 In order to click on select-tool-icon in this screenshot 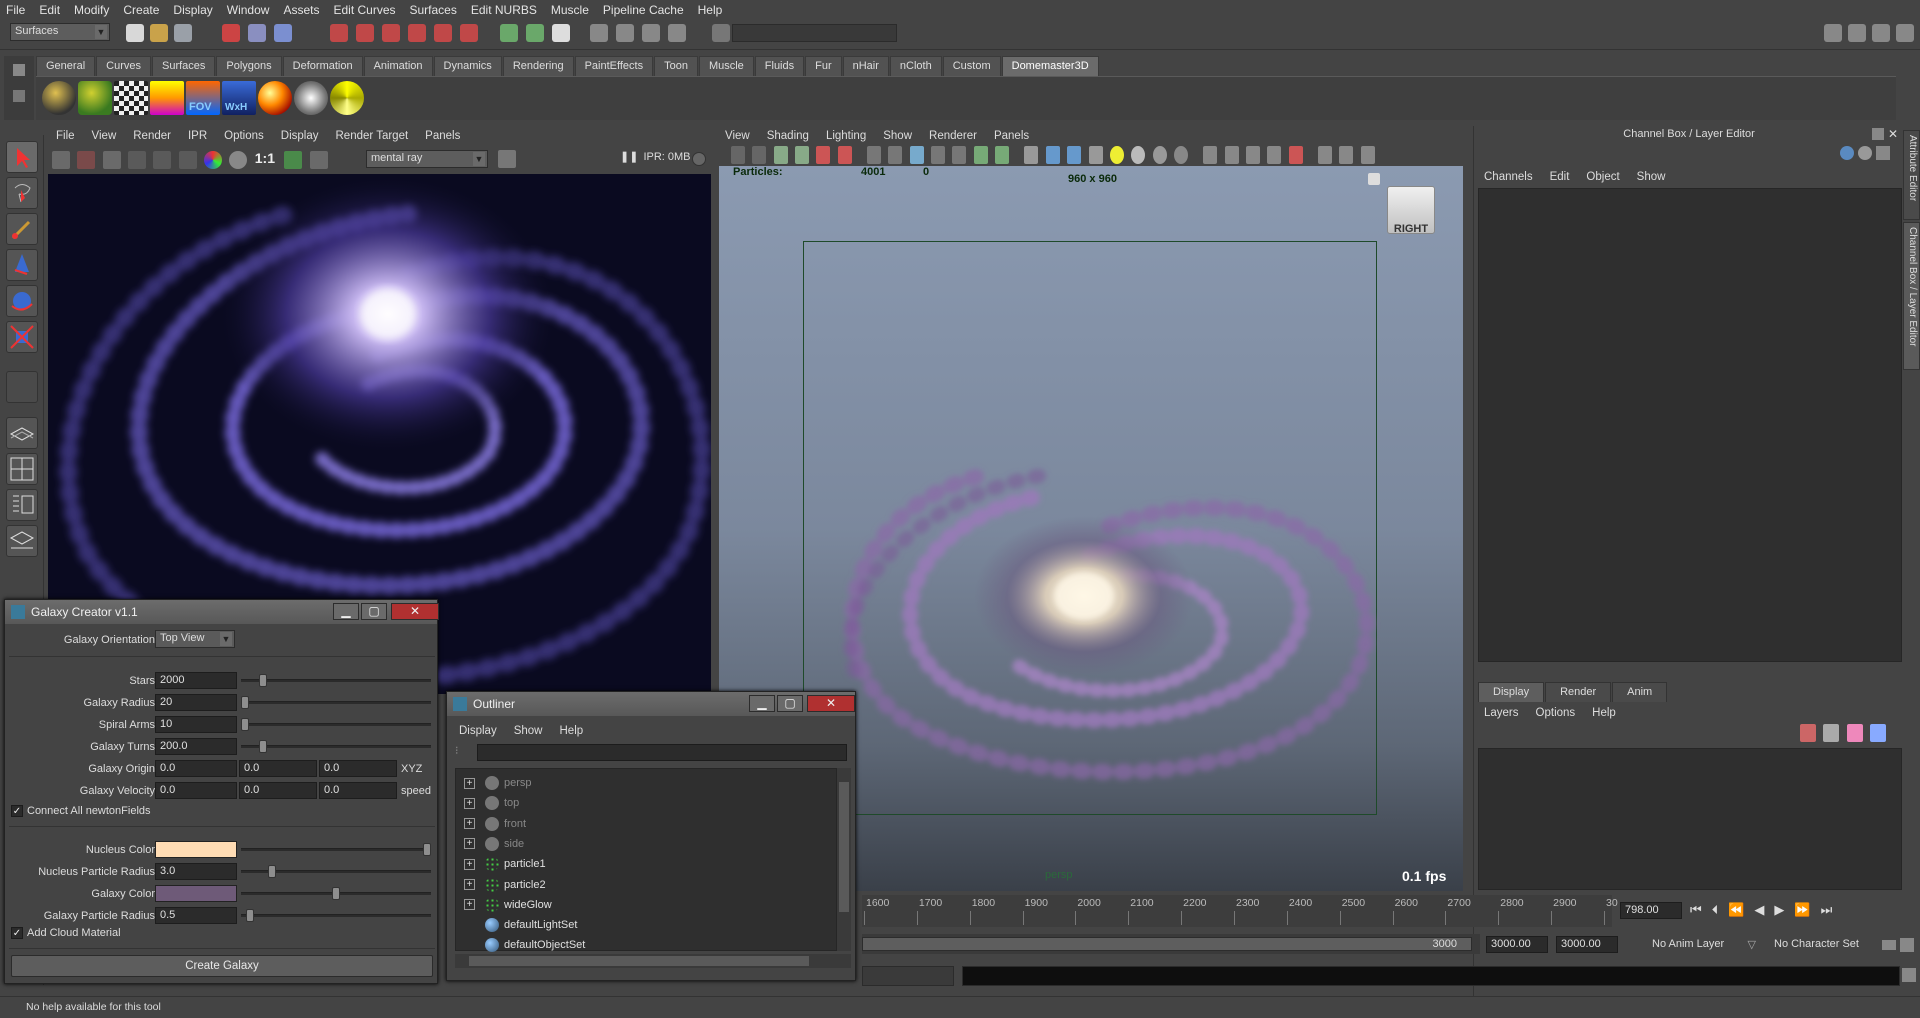, I will do `click(22, 157)`.